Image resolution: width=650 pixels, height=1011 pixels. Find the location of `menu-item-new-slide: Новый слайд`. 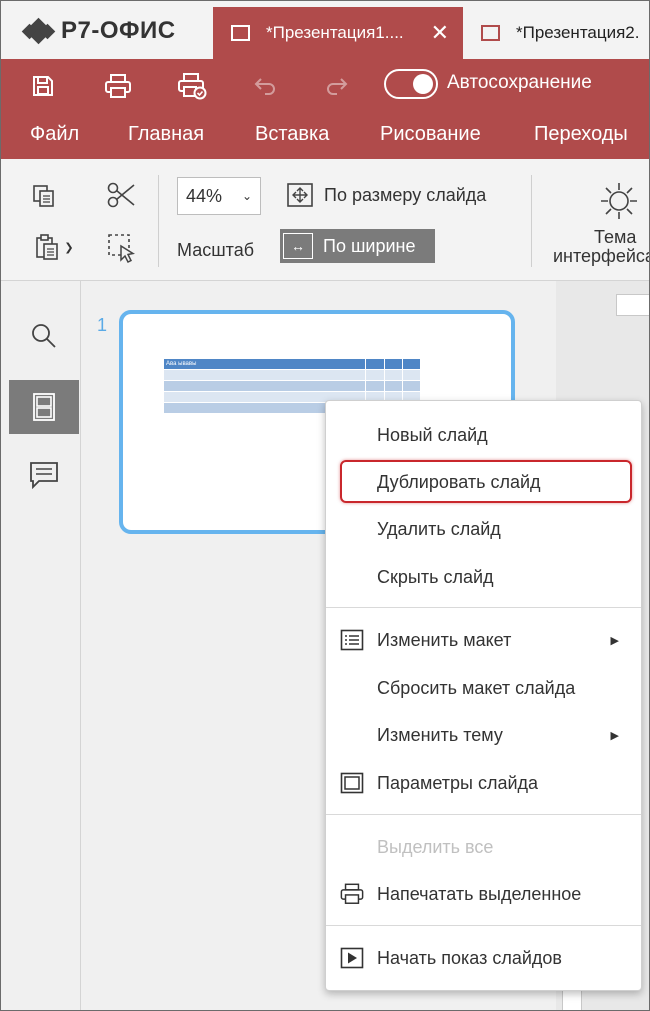

menu-item-new-slide: Новый слайд is located at coordinates (483, 435).